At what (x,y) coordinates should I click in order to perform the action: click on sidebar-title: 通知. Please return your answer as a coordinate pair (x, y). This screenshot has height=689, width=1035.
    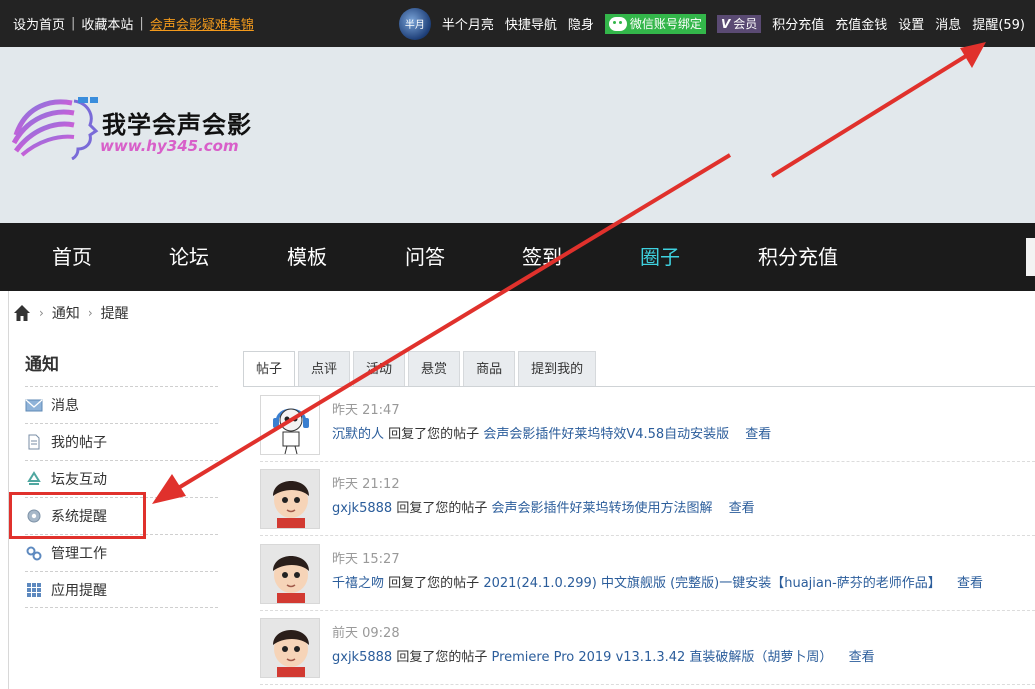
    Looking at the image, I should click on (42, 365).